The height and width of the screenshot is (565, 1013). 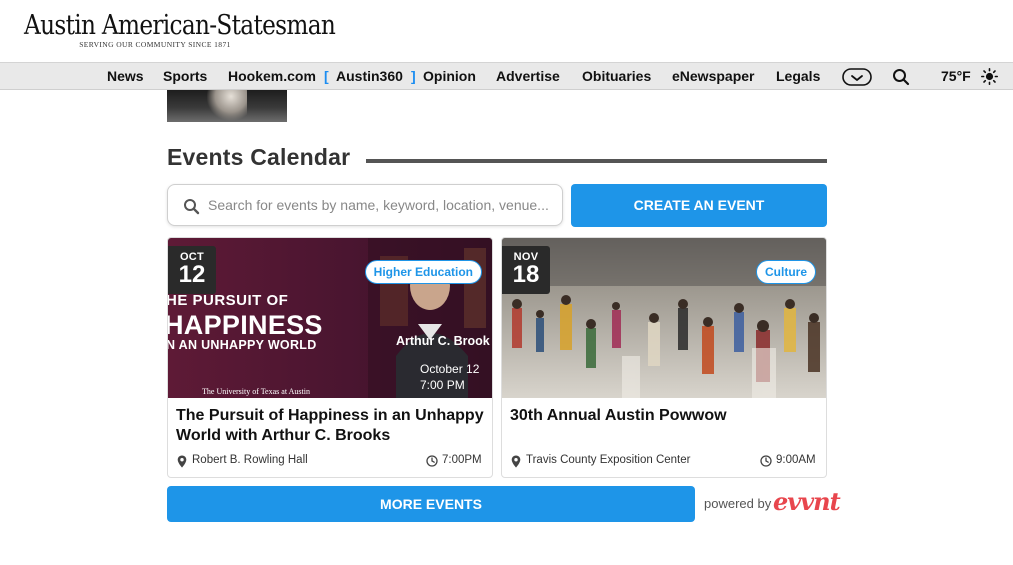 What do you see at coordinates (796, 460) in the screenshot?
I see `time-value: 9:00AM` at bounding box center [796, 460].